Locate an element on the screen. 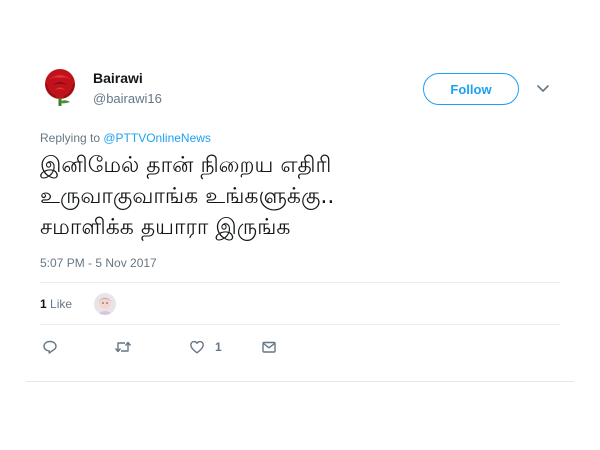 This screenshot has height=450, width=600. reply-context: Replying to @PTTVOnlineNews is located at coordinates (125, 138).